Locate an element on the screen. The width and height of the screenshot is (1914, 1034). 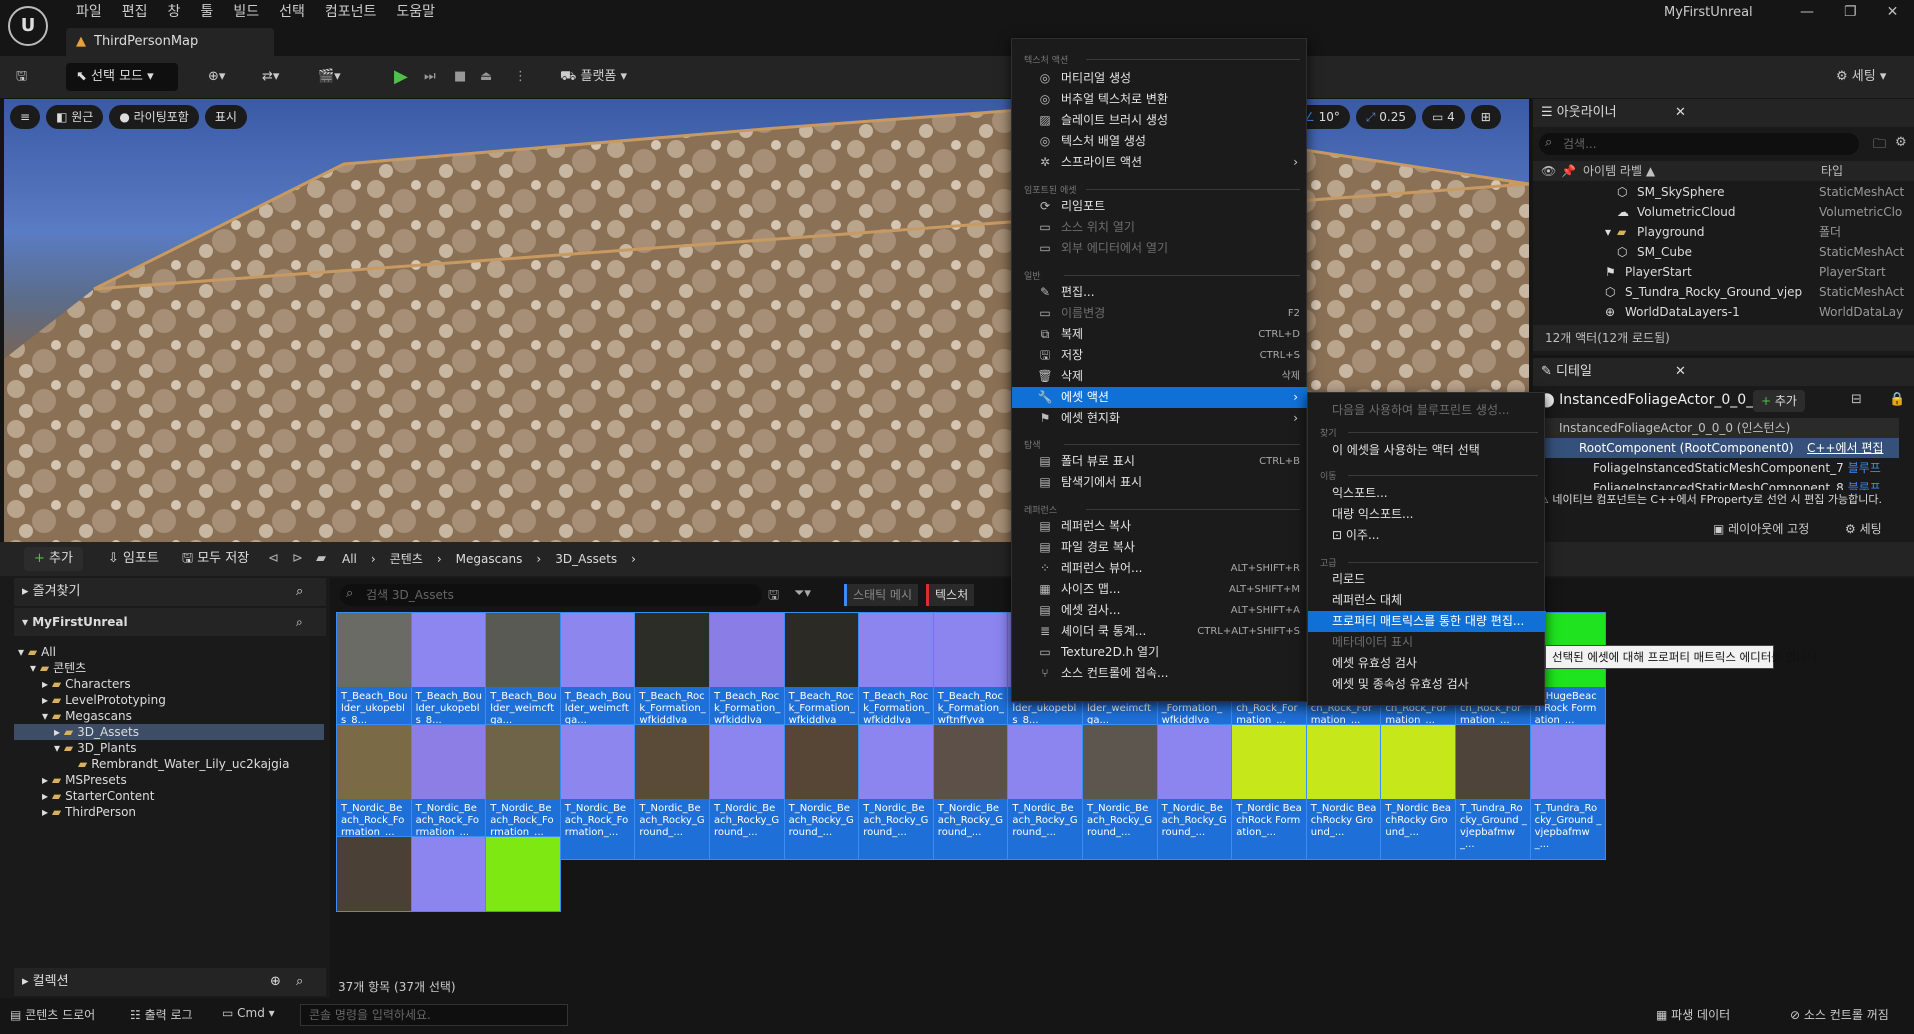
save-search-icon: 🖫 is located at coordinates (773, 597).